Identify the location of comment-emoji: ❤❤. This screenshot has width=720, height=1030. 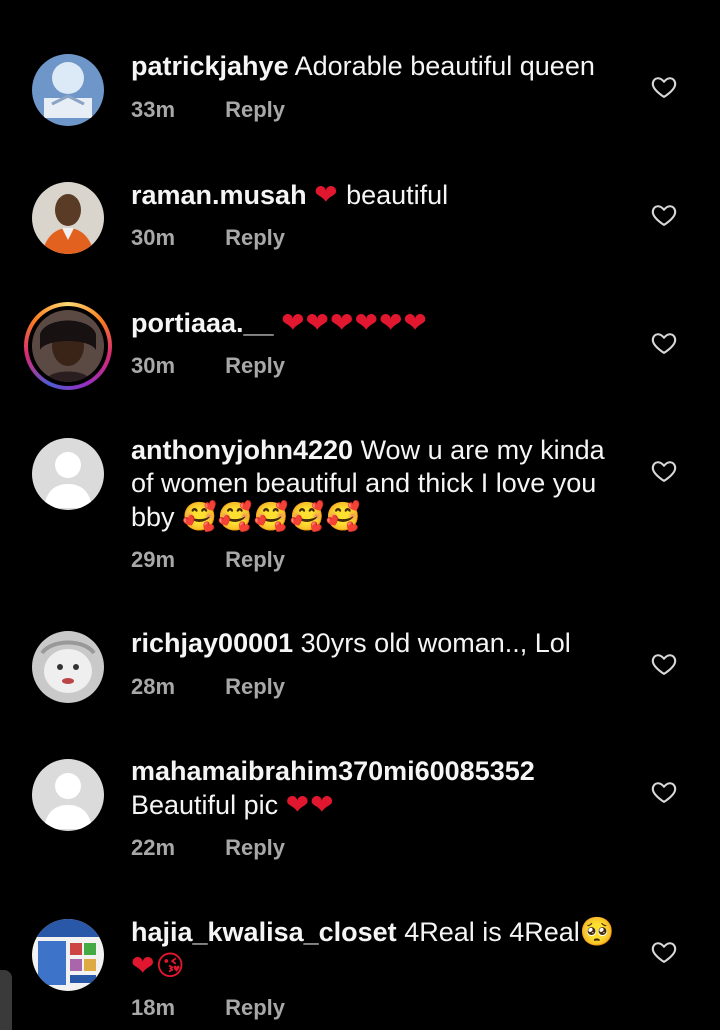
(310, 804).